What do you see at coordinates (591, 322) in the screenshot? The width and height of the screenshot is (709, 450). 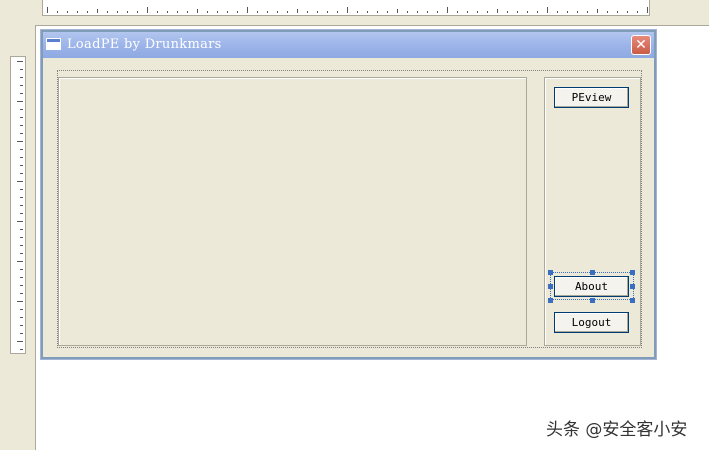 I see `logout-button: Logout` at bounding box center [591, 322].